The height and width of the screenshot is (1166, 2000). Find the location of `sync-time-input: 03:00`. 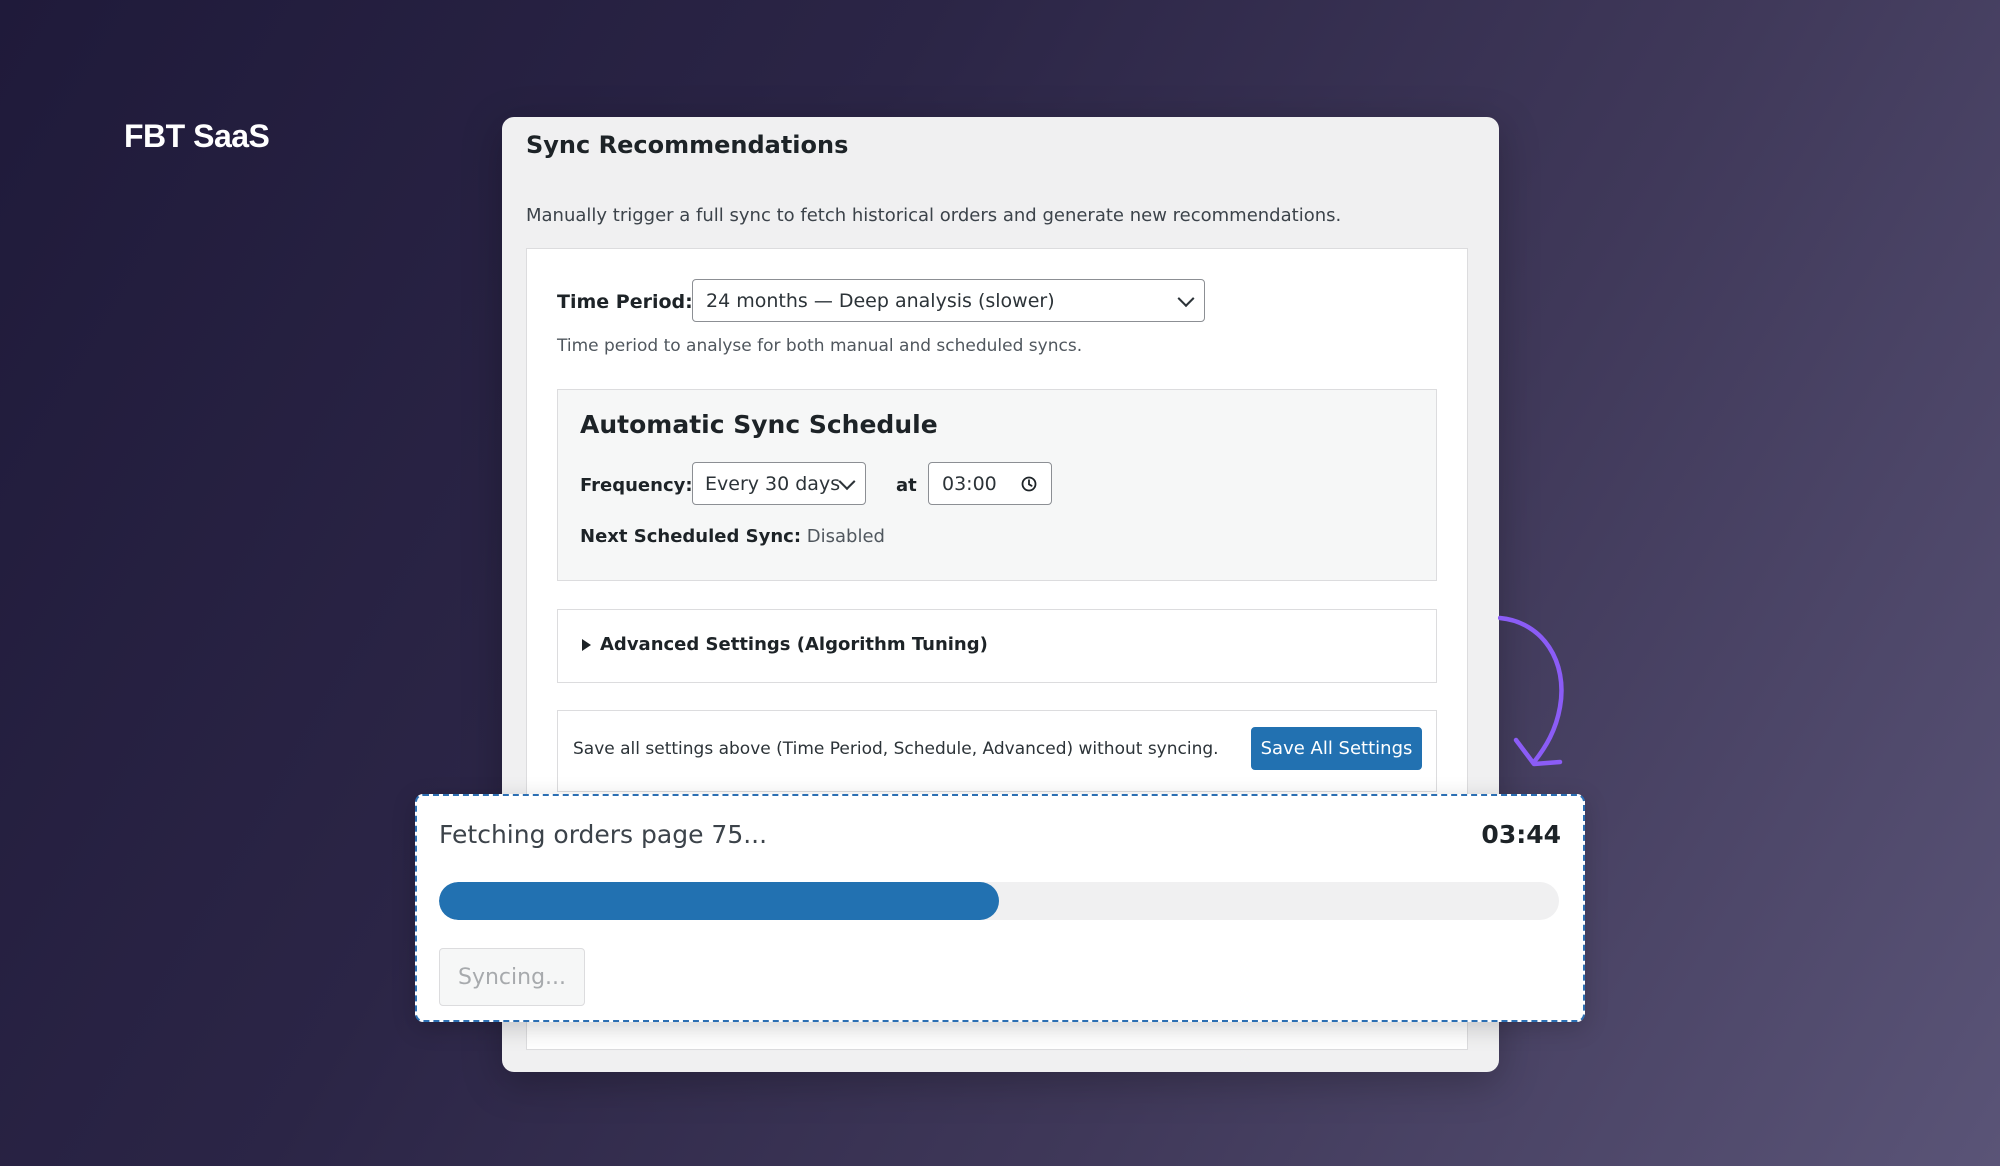

sync-time-input: 03:00 is located at coordinates (990, 483).